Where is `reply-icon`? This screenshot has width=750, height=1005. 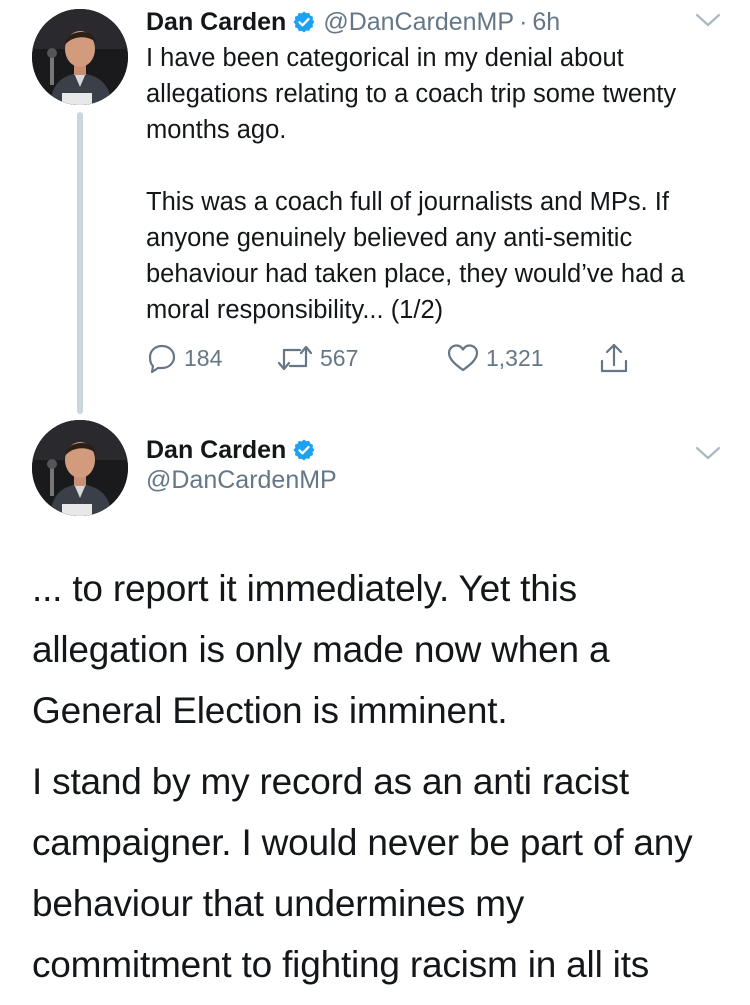 reply-icon is located at coordinates (162, 359).